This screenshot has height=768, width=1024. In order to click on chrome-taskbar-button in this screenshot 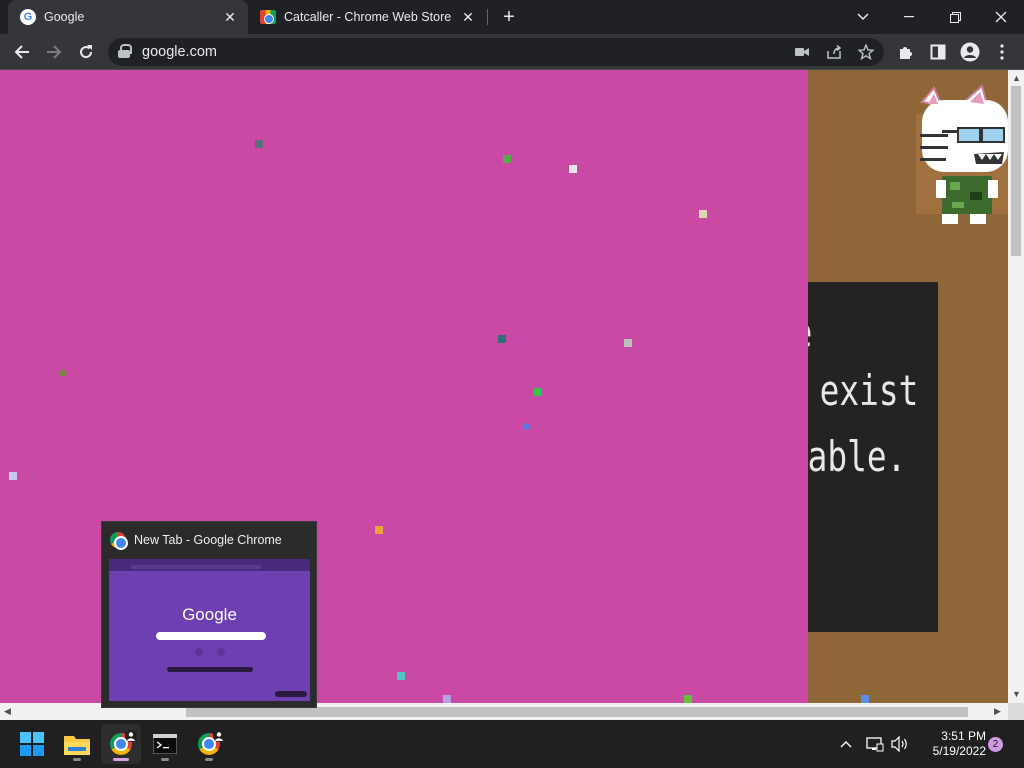, I will do `click(121, 744)`.